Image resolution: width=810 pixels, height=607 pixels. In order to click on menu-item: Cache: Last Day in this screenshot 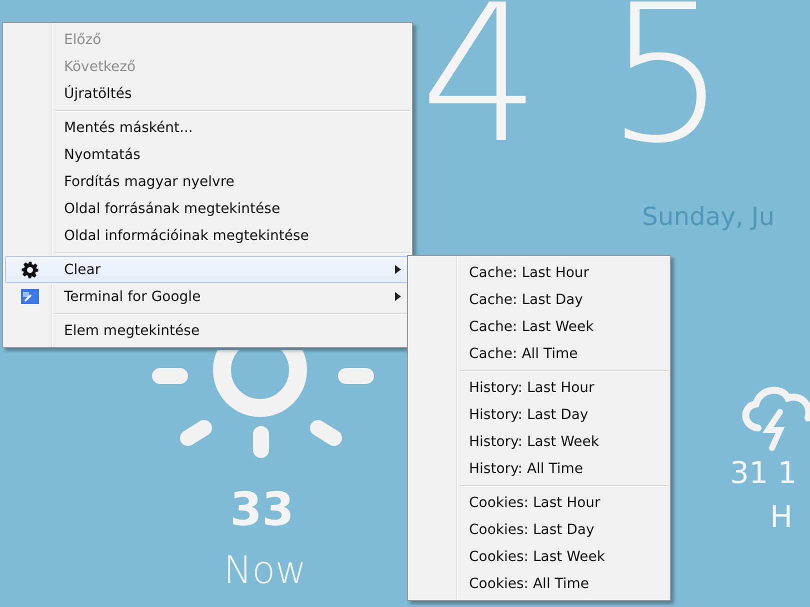, I will do `click(539, 299)`.